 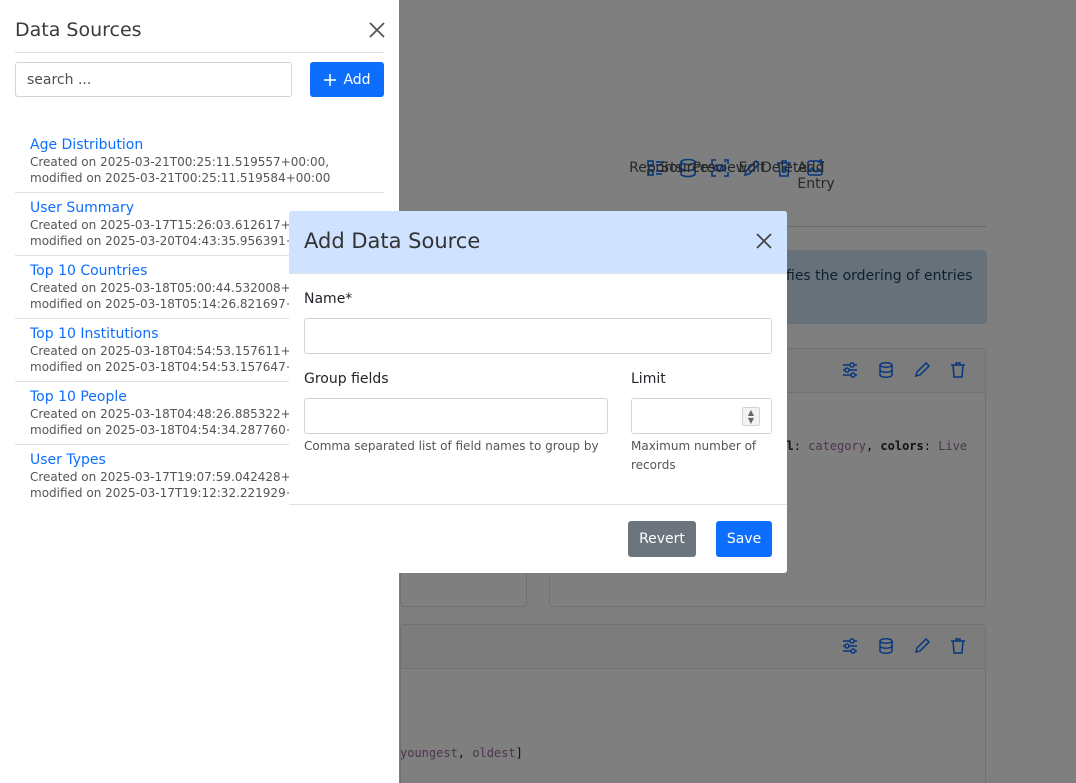 What do you see at coordinates (648, 379) in the screenshot?
I see `limit-label: Limit` at bounding box center [648, 379].